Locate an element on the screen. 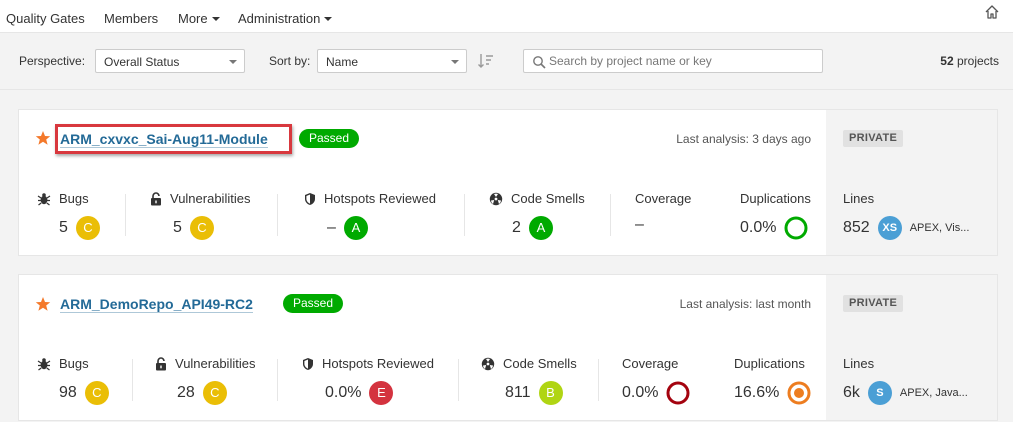  bugs-measure: 98 C is located at coordinates (84, 393).